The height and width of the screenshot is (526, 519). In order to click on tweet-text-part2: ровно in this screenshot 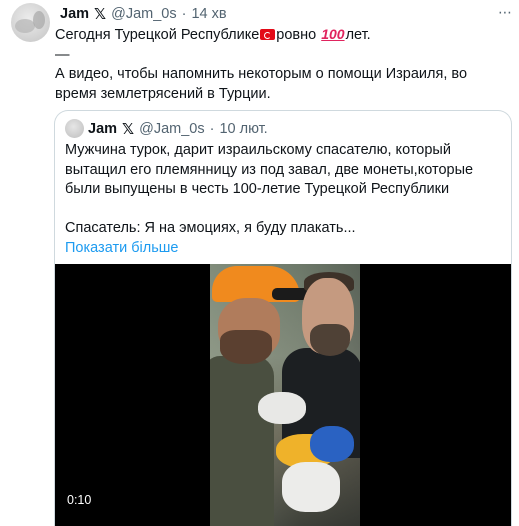, I will do `click(296, 35)`.